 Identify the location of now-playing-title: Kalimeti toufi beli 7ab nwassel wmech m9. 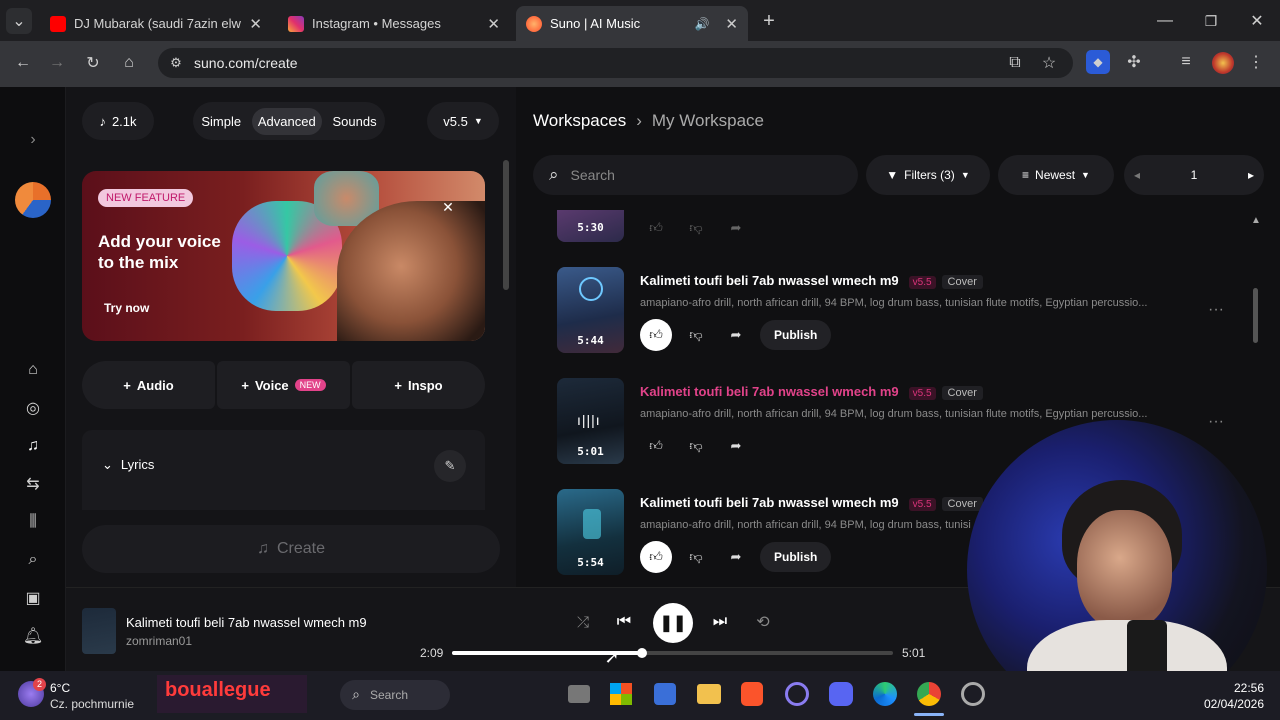
(246, 622).